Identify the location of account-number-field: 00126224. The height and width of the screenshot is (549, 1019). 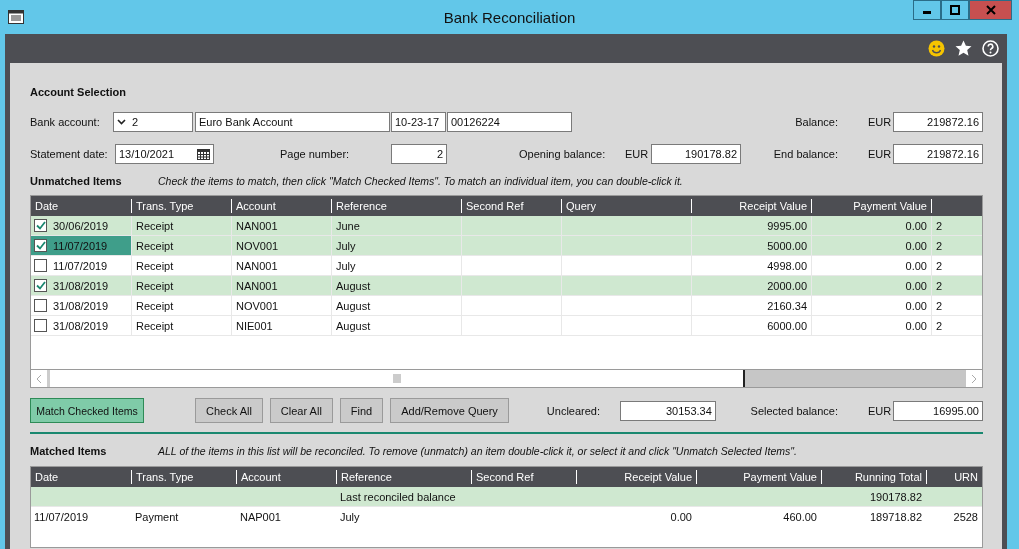
(509, 122).